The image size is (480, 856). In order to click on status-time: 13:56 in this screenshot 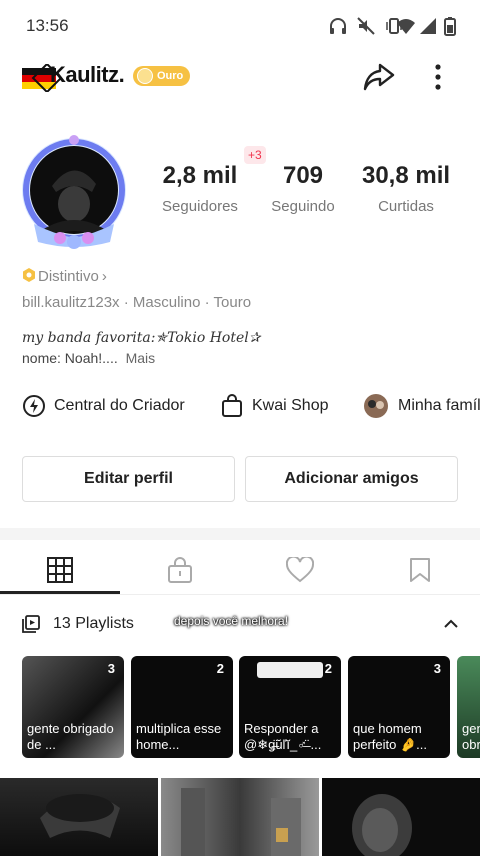, I will do `click(47, 25)`.